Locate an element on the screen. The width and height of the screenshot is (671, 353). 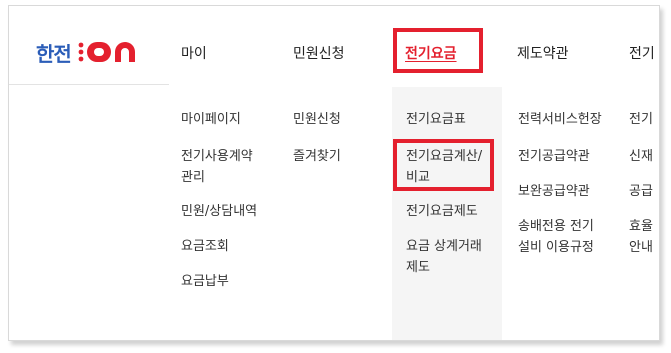
menu-transmission-rules: 송배전용 전기 설비 이용규정 is located at coordinates (556, 237).